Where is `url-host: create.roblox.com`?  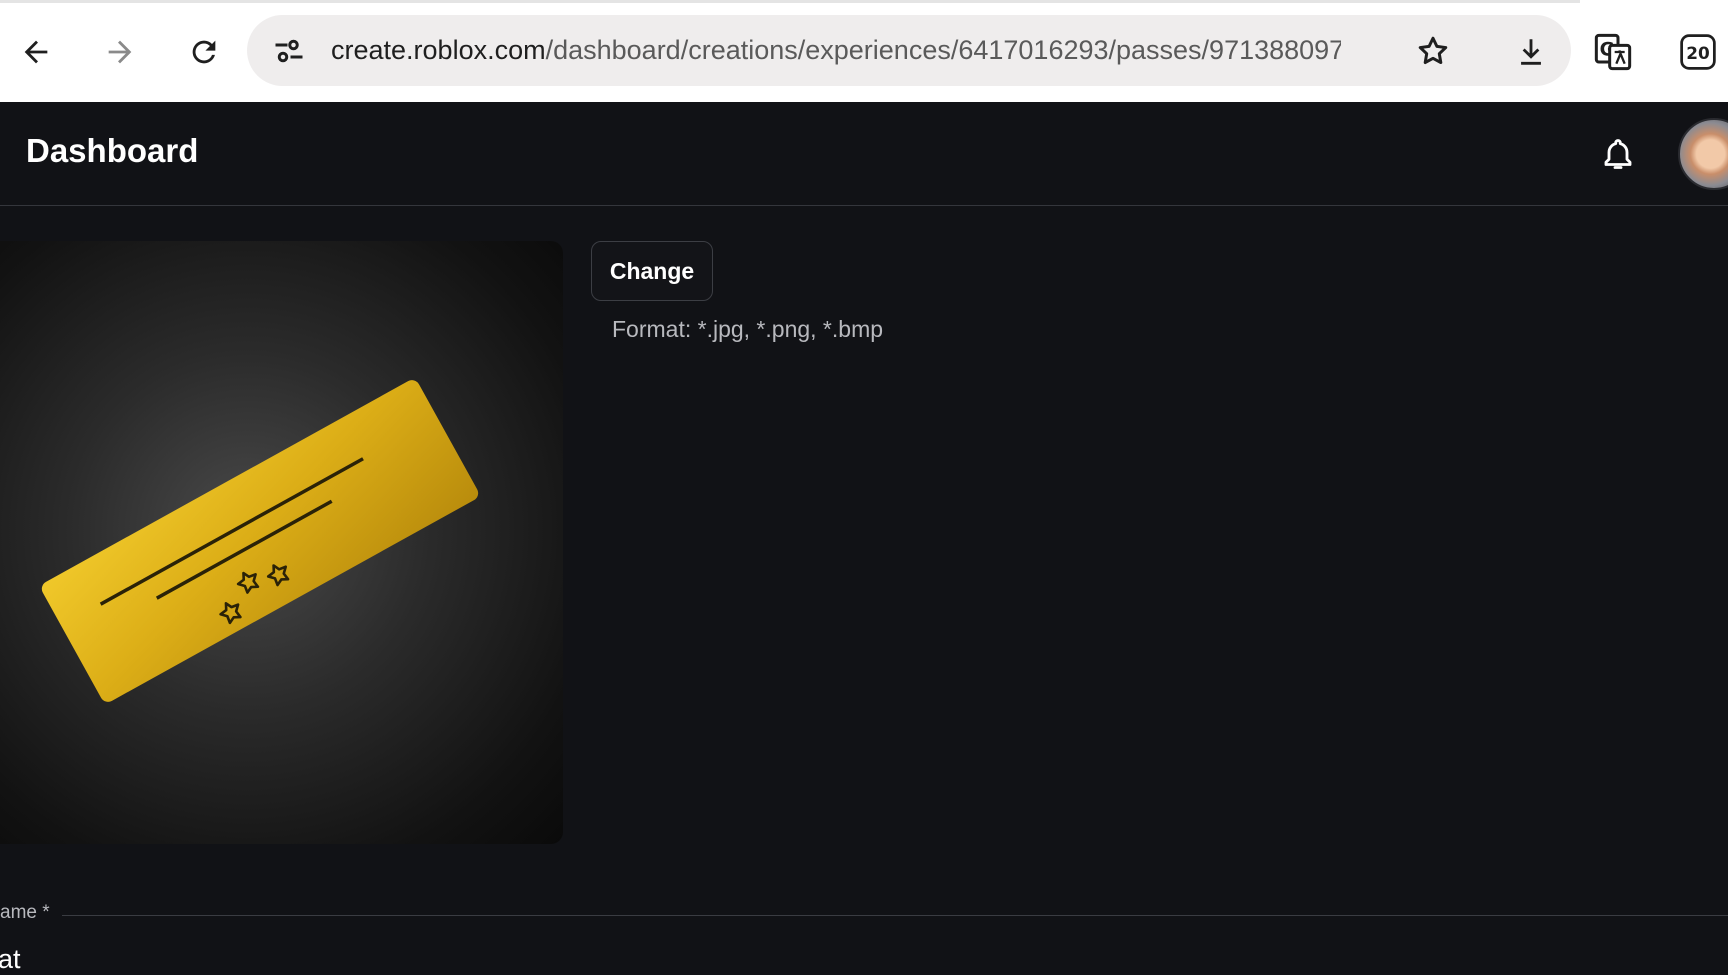
url-host: create.roblox.com is located at coordinates (438, 50).